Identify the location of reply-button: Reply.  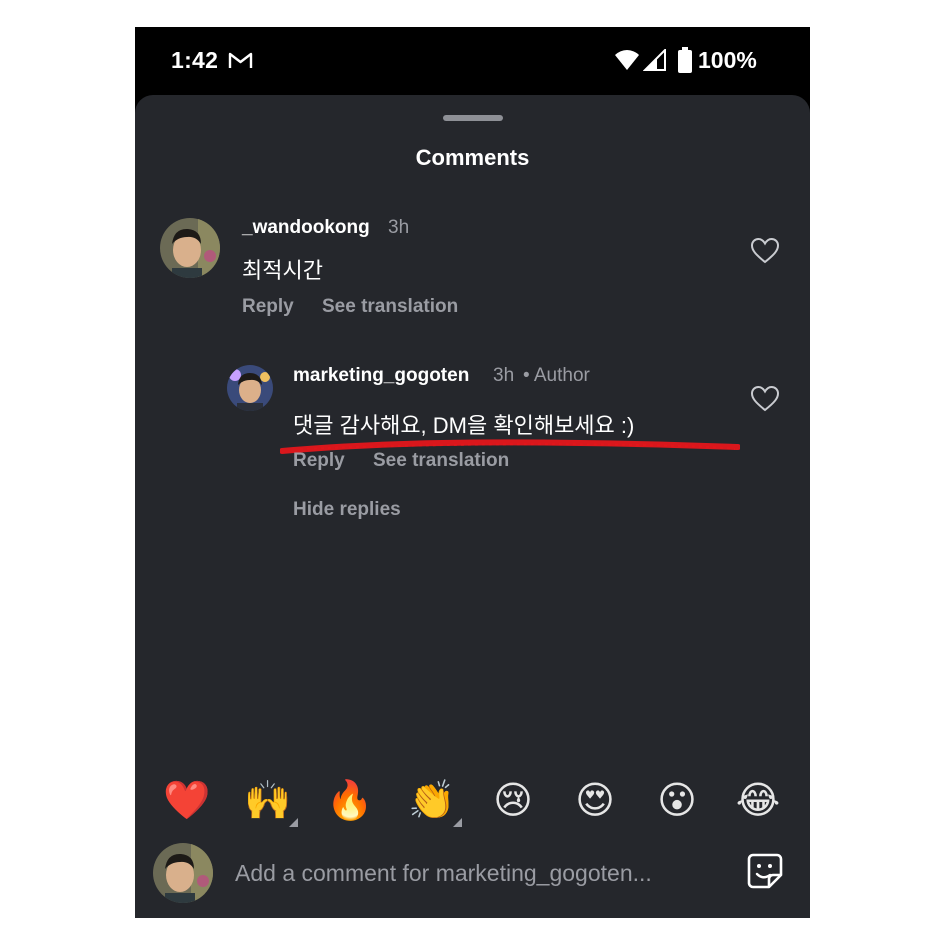
(268, 307).